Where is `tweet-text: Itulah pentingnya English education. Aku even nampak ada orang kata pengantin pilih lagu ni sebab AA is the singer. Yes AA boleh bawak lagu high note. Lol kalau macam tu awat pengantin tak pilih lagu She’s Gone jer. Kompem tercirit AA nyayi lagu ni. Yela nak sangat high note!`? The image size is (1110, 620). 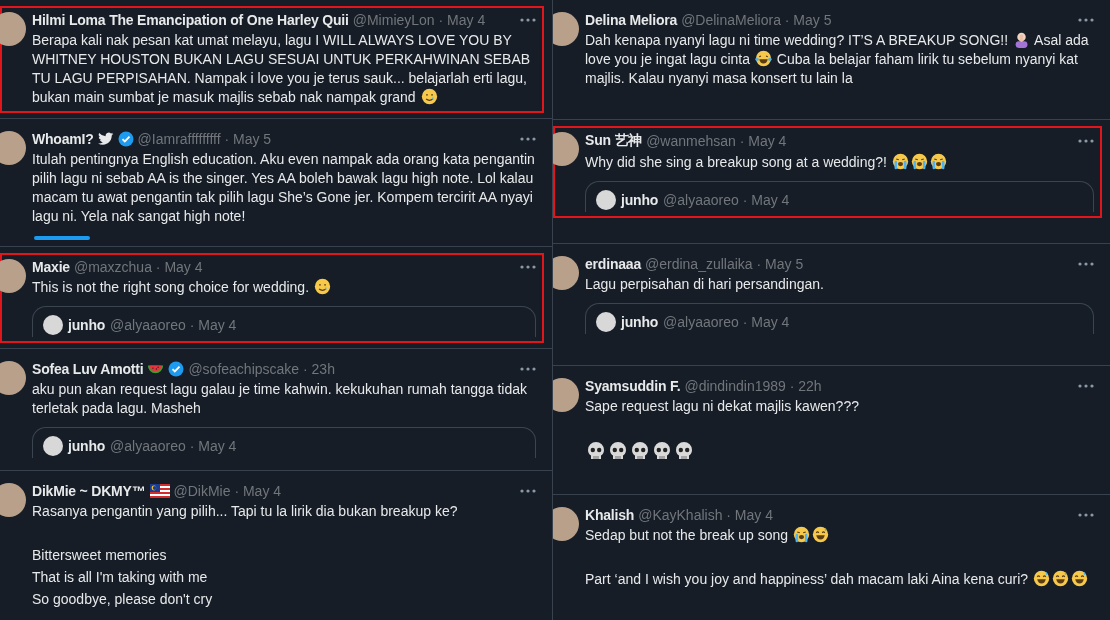 tweet-text: Itulah pentingnya English education. Aku even nampak ada orang kata pengantin pilih lagu ni sebab AA is the singer. Yes AA boleh bawak lagu high note. Lol kalau macam tu awat pengantin tak pilih lagu She’s Gone jer. Kompem tercirit AA nyayi lagu ni. Yela nak sangat high note! is located at coordinates (284, 188).